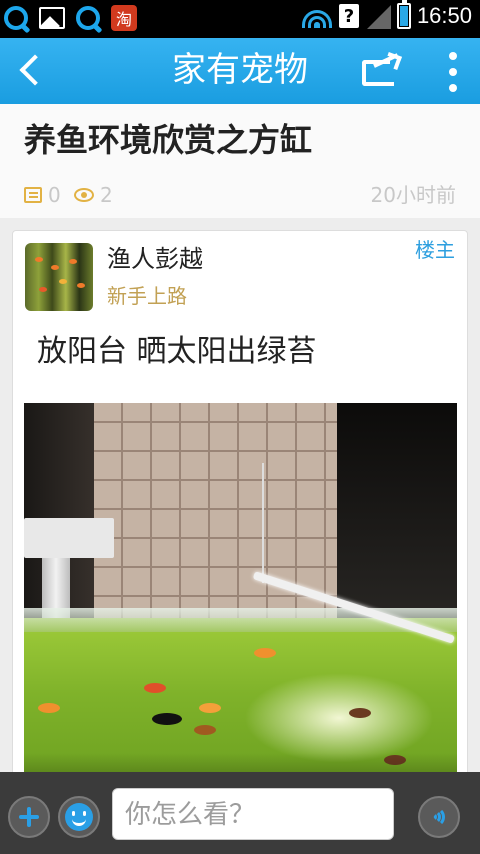 The height and width of the screenshot is (854, 480). What do you see at coordinates (54, 195) in the screenshot?
I see `comment-count-value: 0` at bounding box center [54, 195].